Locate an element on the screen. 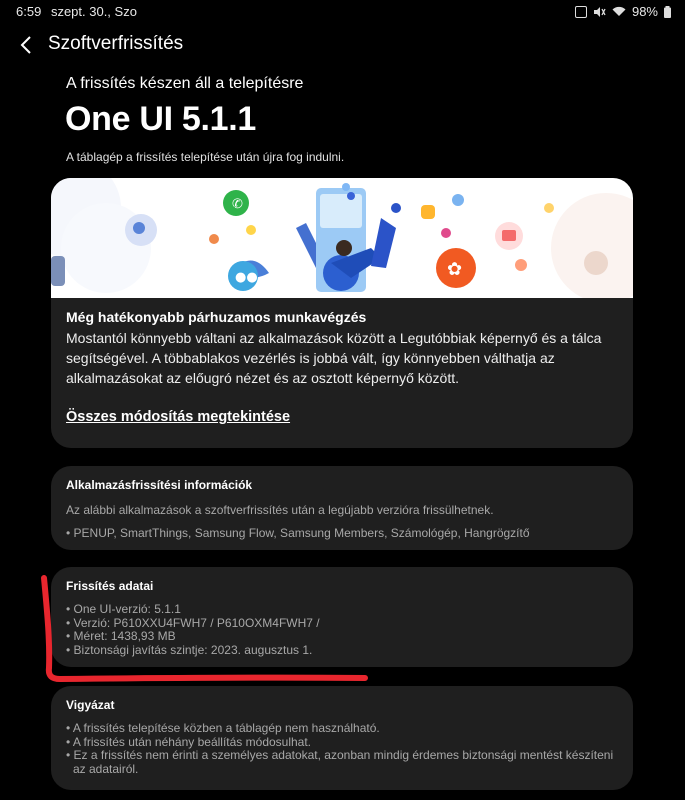 The image size is (685, 800). update-details-title: Frissítés adatai is located at coordinates (110, 586).